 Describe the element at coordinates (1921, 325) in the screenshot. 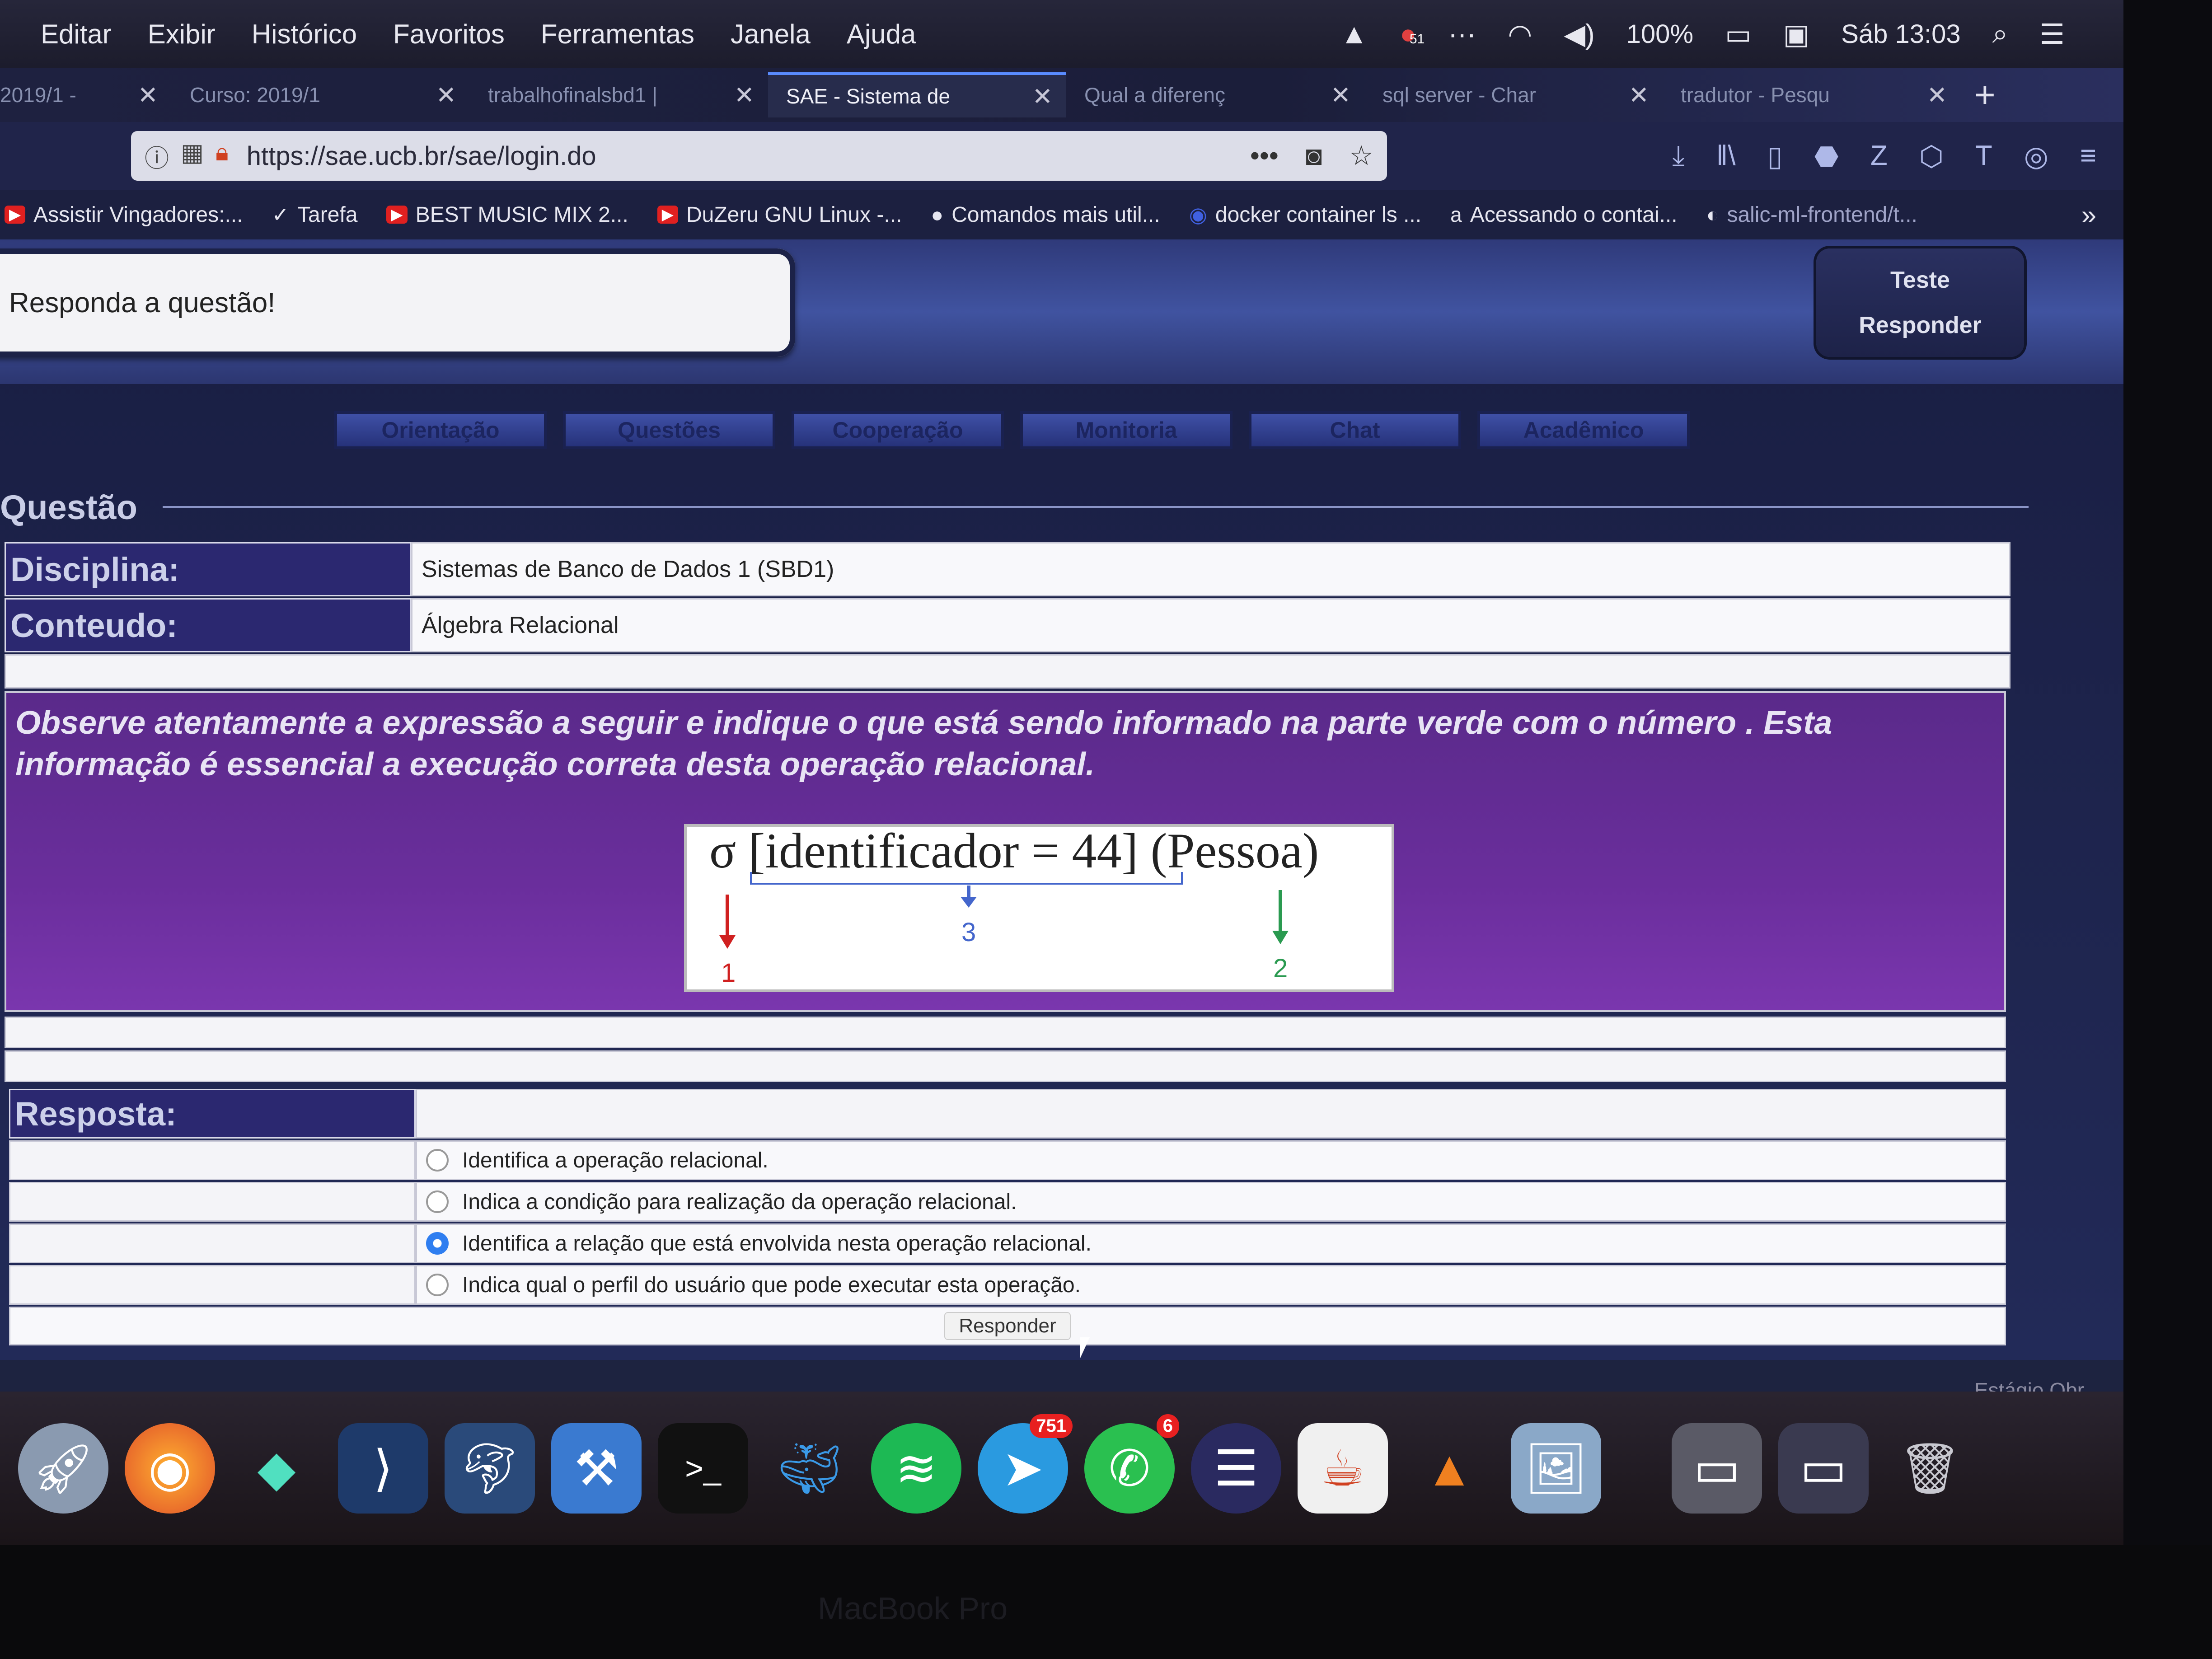

I see `responder-top-button: Responder` at that location.